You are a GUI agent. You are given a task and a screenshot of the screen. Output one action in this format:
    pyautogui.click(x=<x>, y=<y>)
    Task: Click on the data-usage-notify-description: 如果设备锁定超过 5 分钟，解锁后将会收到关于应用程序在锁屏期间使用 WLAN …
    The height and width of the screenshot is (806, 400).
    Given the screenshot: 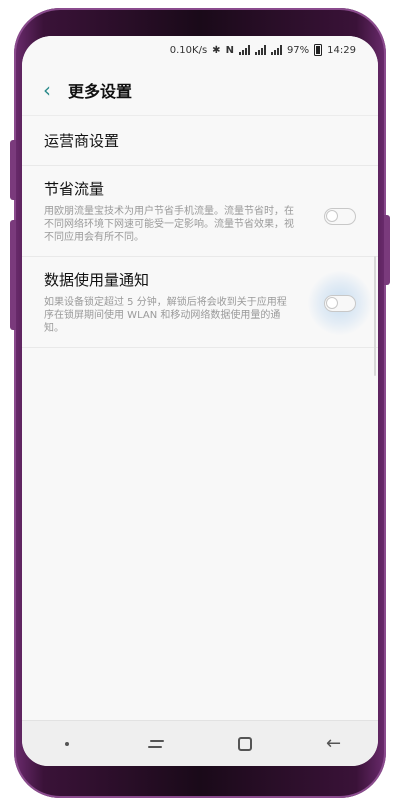 What is the action you would take?
    pyautogui.click(x=165, y=315)
    